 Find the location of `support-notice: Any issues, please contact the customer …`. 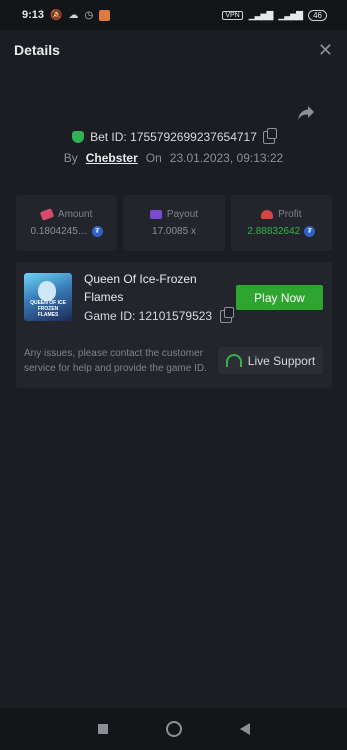

support-notice: Any issues, please contact the customer … is located at coordinates (115, 361).